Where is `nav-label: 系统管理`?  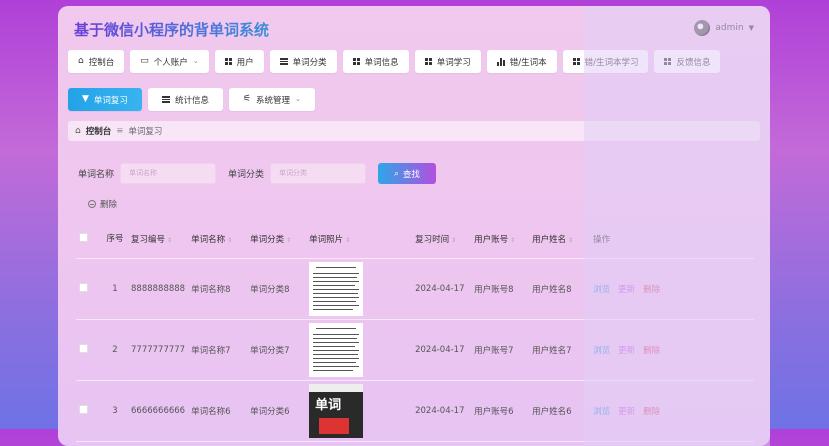
nav-label: 系统管理 is located at coordinates (273, 100).